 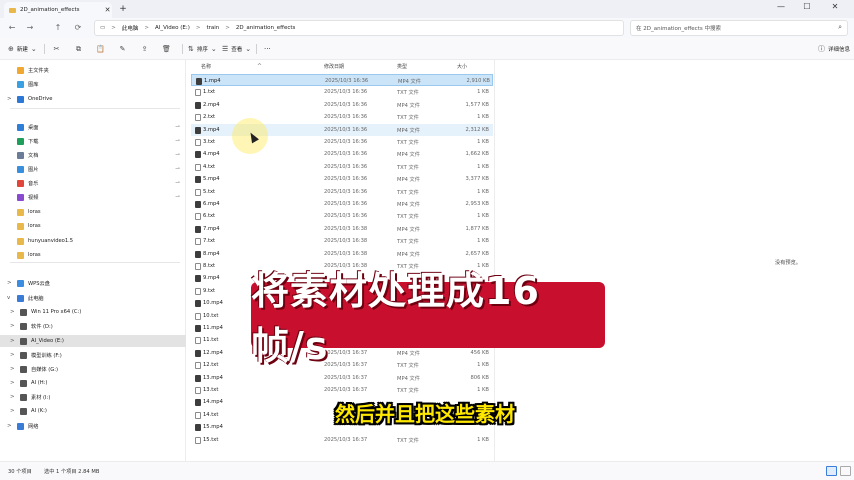 I want to click on file-row: 2.mp4 2025/10/3 16:36 MP4 文件 1,577 KB, so click(x=342, y=105).